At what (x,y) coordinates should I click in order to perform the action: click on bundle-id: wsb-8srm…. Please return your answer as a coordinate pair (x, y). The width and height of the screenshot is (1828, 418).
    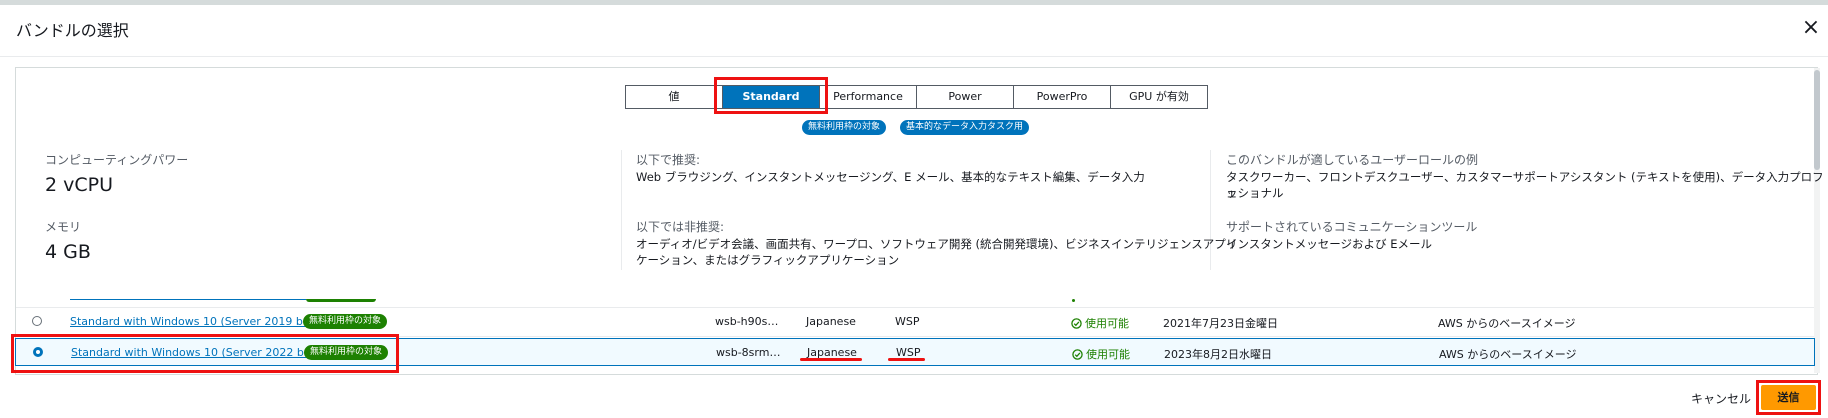
    Looking at the image, I should click on (748, 352).